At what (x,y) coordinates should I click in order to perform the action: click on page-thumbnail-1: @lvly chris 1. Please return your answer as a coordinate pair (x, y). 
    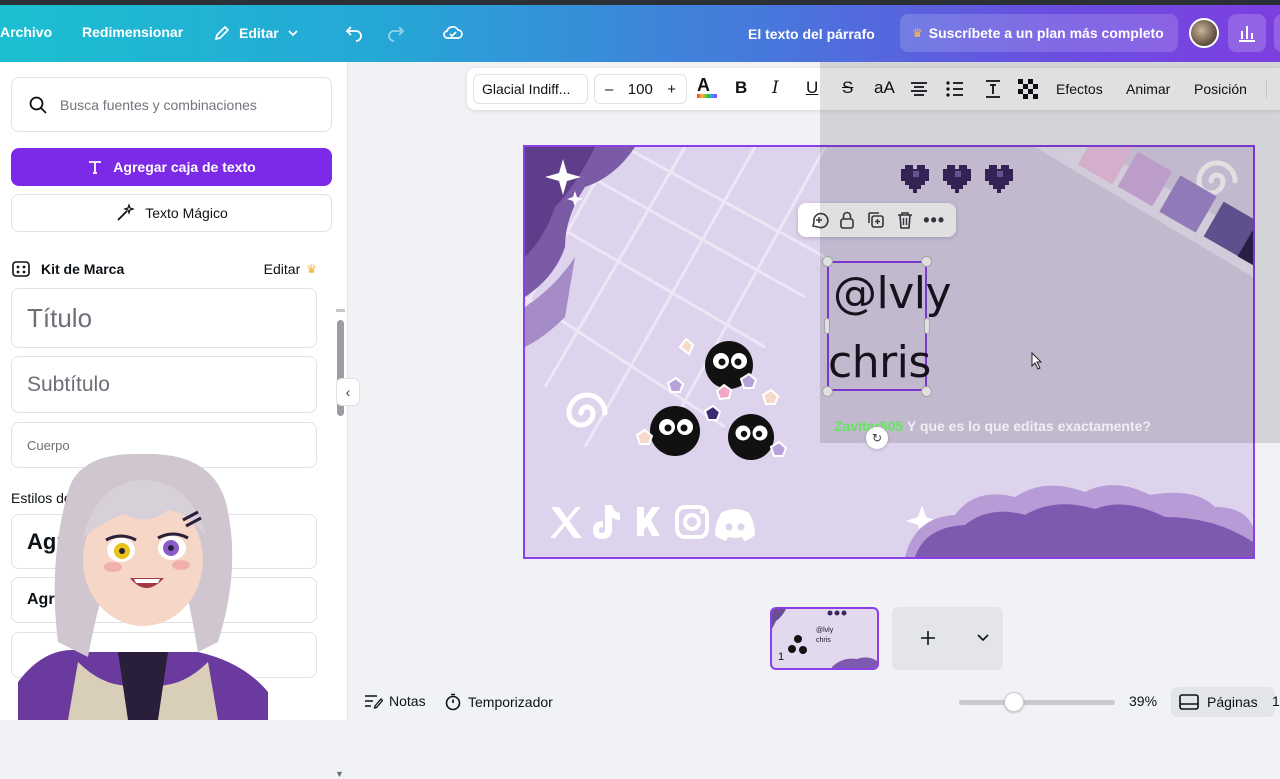
    Looking at the image, I should click on (824, 638).